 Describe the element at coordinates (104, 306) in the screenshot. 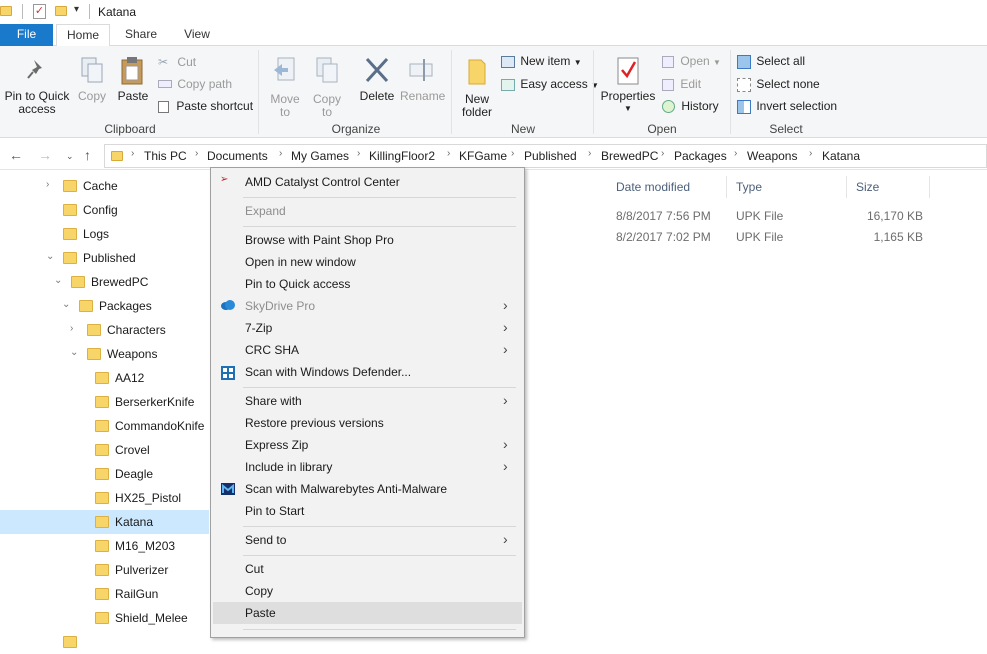

I see `tree-item: ⌄ Packages` at that location.